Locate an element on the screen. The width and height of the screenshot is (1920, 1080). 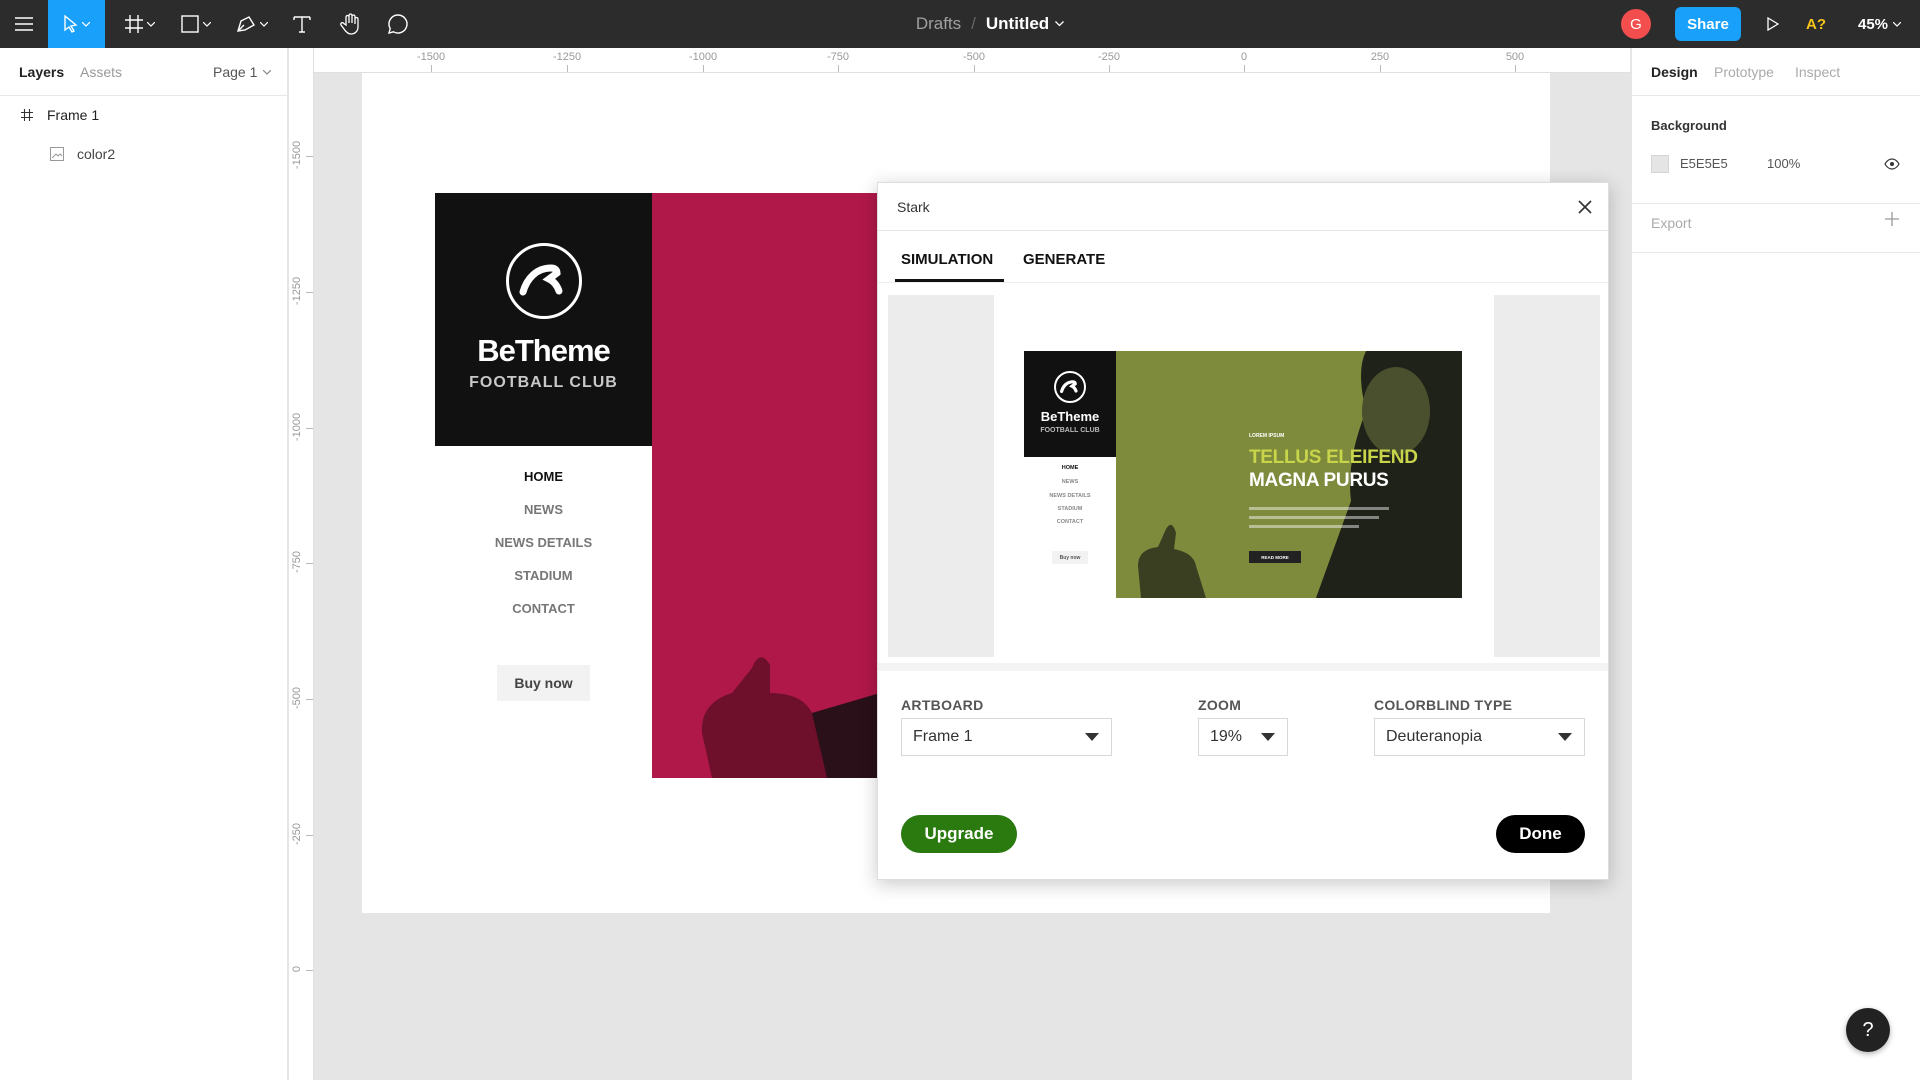
tab-layers: Layers is located at coordinates (41, 72).